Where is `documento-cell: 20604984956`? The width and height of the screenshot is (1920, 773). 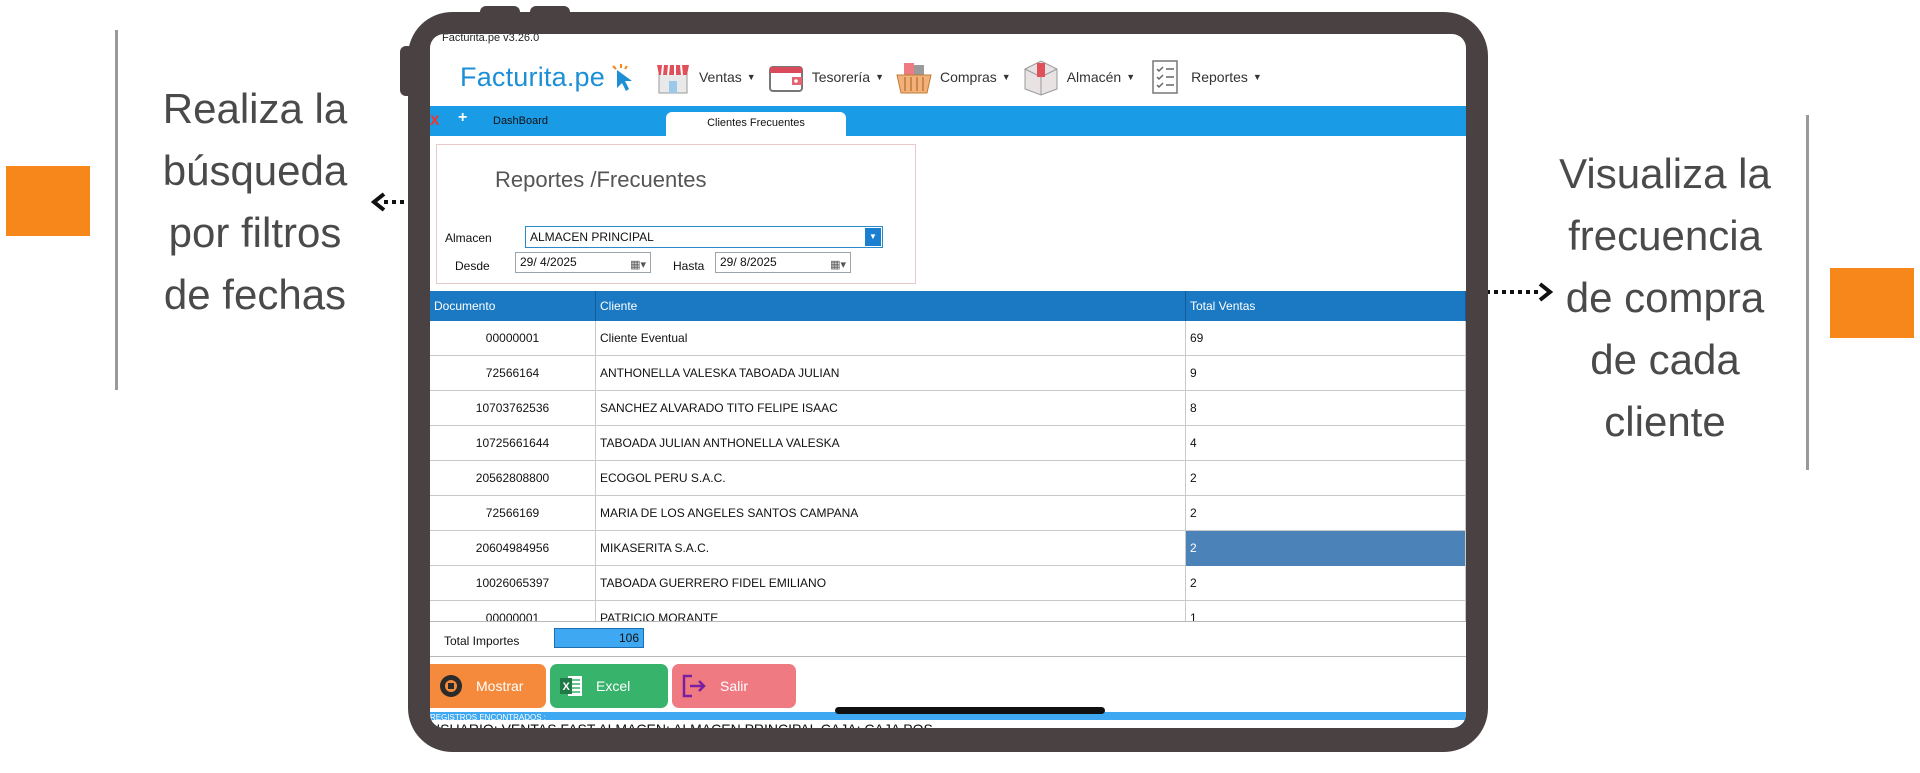
documento-cell: 20604984956 is located at coordinates (513, 548).